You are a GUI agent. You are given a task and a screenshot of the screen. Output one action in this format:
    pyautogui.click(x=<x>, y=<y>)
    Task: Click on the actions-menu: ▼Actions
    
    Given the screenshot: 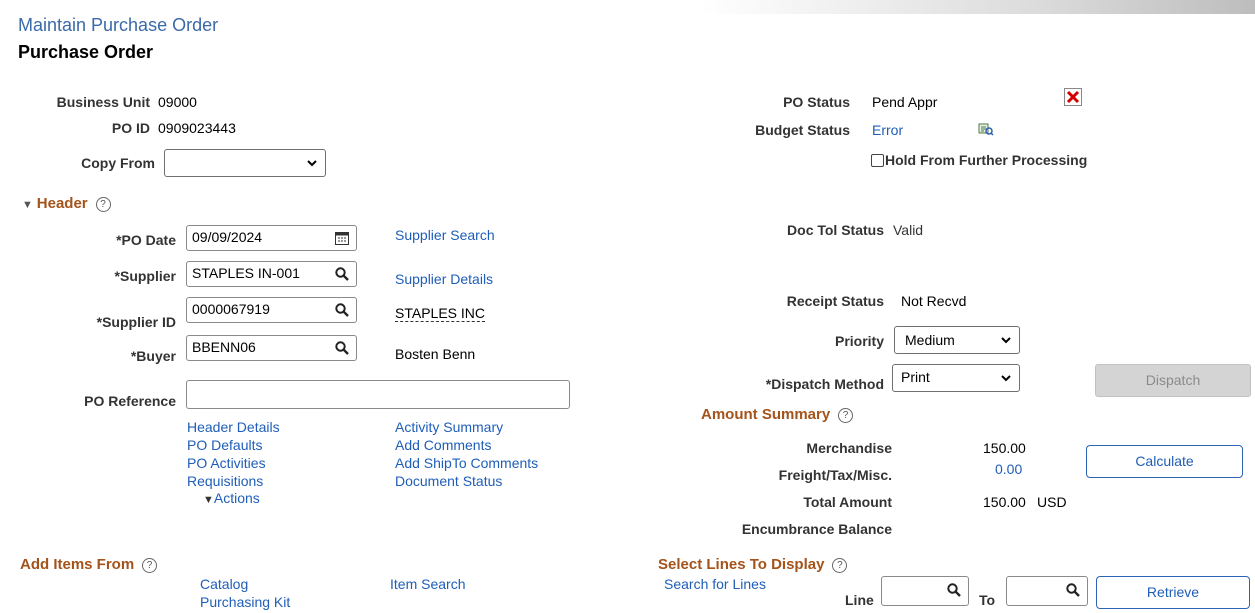 What is the action you would take?
    pyautogui.click(x=231, y=498)
    